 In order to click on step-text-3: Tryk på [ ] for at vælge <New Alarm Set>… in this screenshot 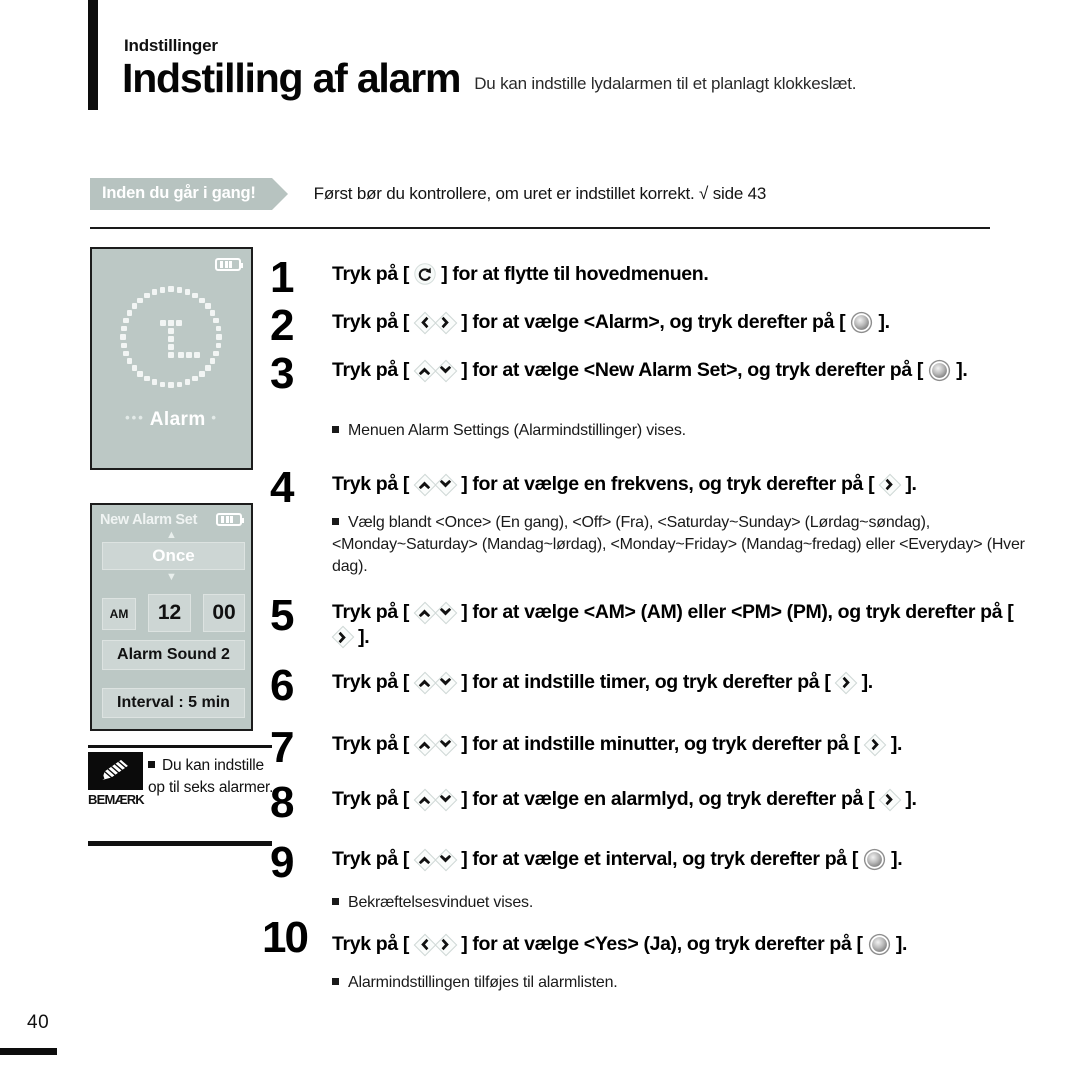, I will do `click(650, 370)`.